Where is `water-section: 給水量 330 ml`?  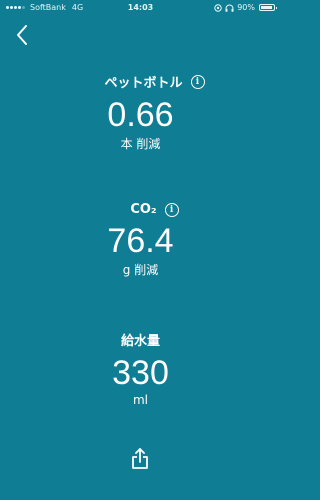
water-section: 給水量 330 ml is located at coordinates (140, 368).